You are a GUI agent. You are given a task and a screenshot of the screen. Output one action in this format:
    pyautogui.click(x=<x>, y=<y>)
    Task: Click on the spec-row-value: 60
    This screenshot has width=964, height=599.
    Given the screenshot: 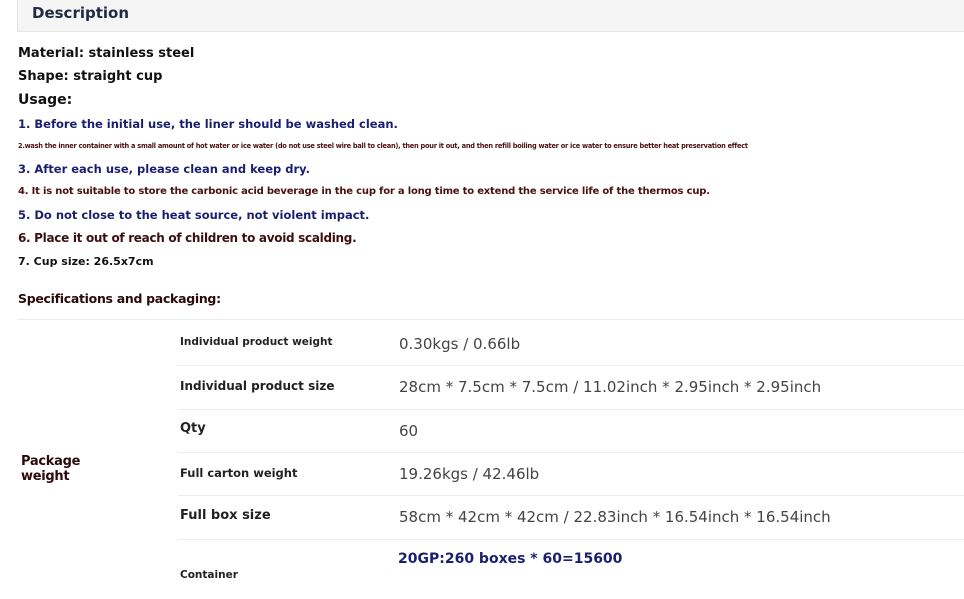 What is the action you would take?
    pyautogui.click(x=409, y=431)
    